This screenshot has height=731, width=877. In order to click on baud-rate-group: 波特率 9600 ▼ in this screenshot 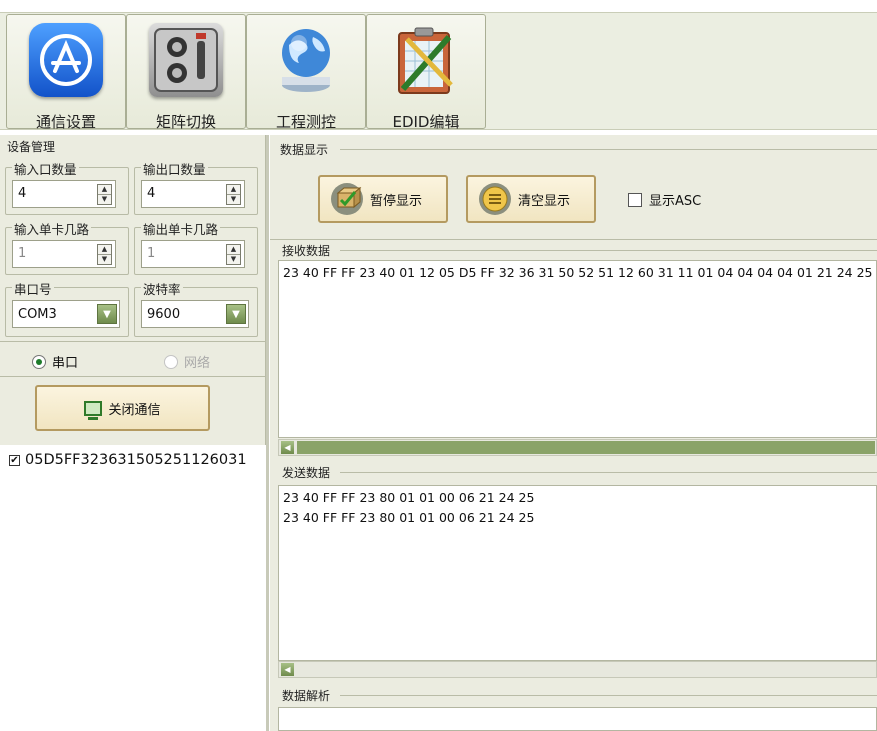, I will do `click(196, 308)`.